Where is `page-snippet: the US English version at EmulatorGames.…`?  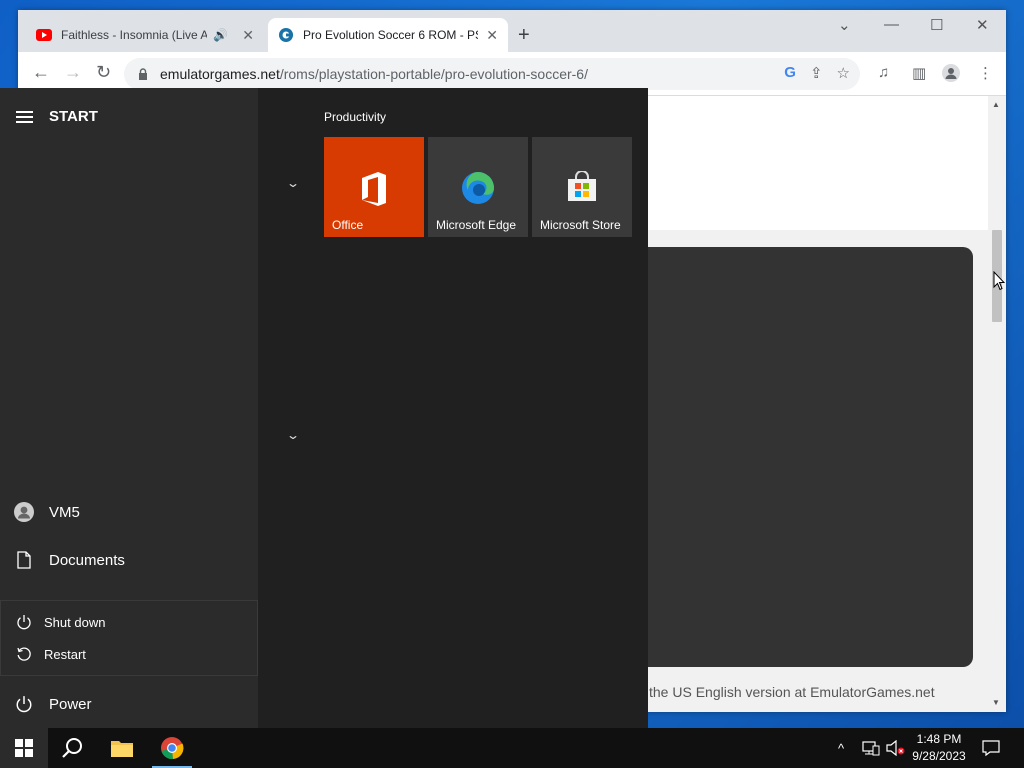 page-snippet: the US English version at EmulatorGames.… is located at coordinates (792, 692).